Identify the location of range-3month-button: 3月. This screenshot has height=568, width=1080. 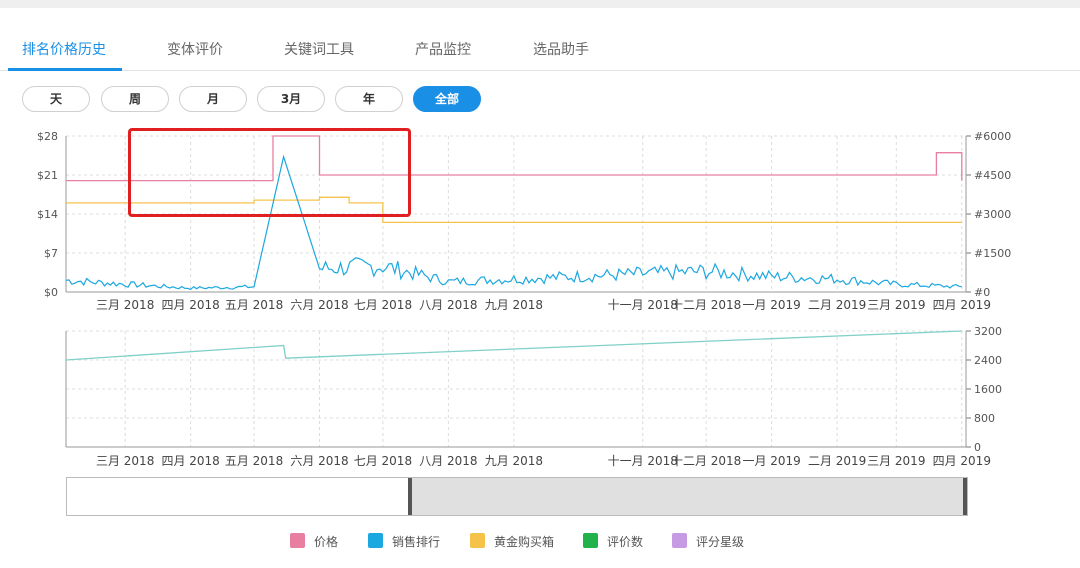
(291, 99).